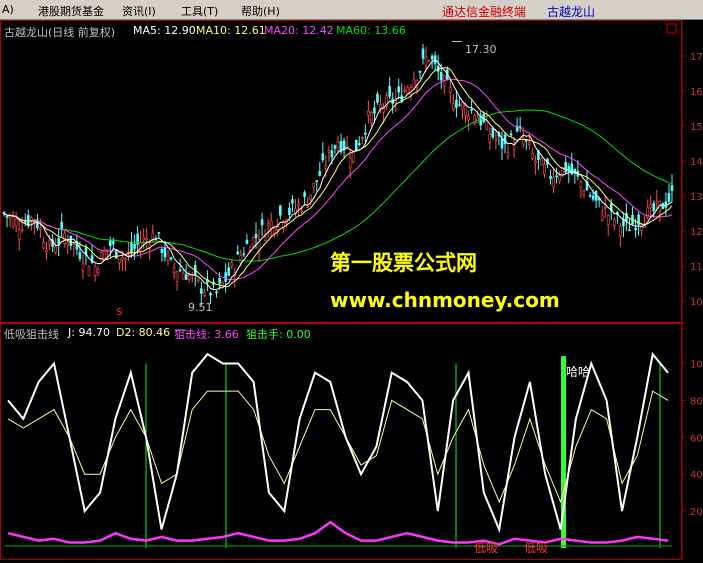 The height and width of the screenshot is (563, 703). Describe the element at coordinates (696, 364) in the screenshot. I see `ind-tick-label: 100` at that location.